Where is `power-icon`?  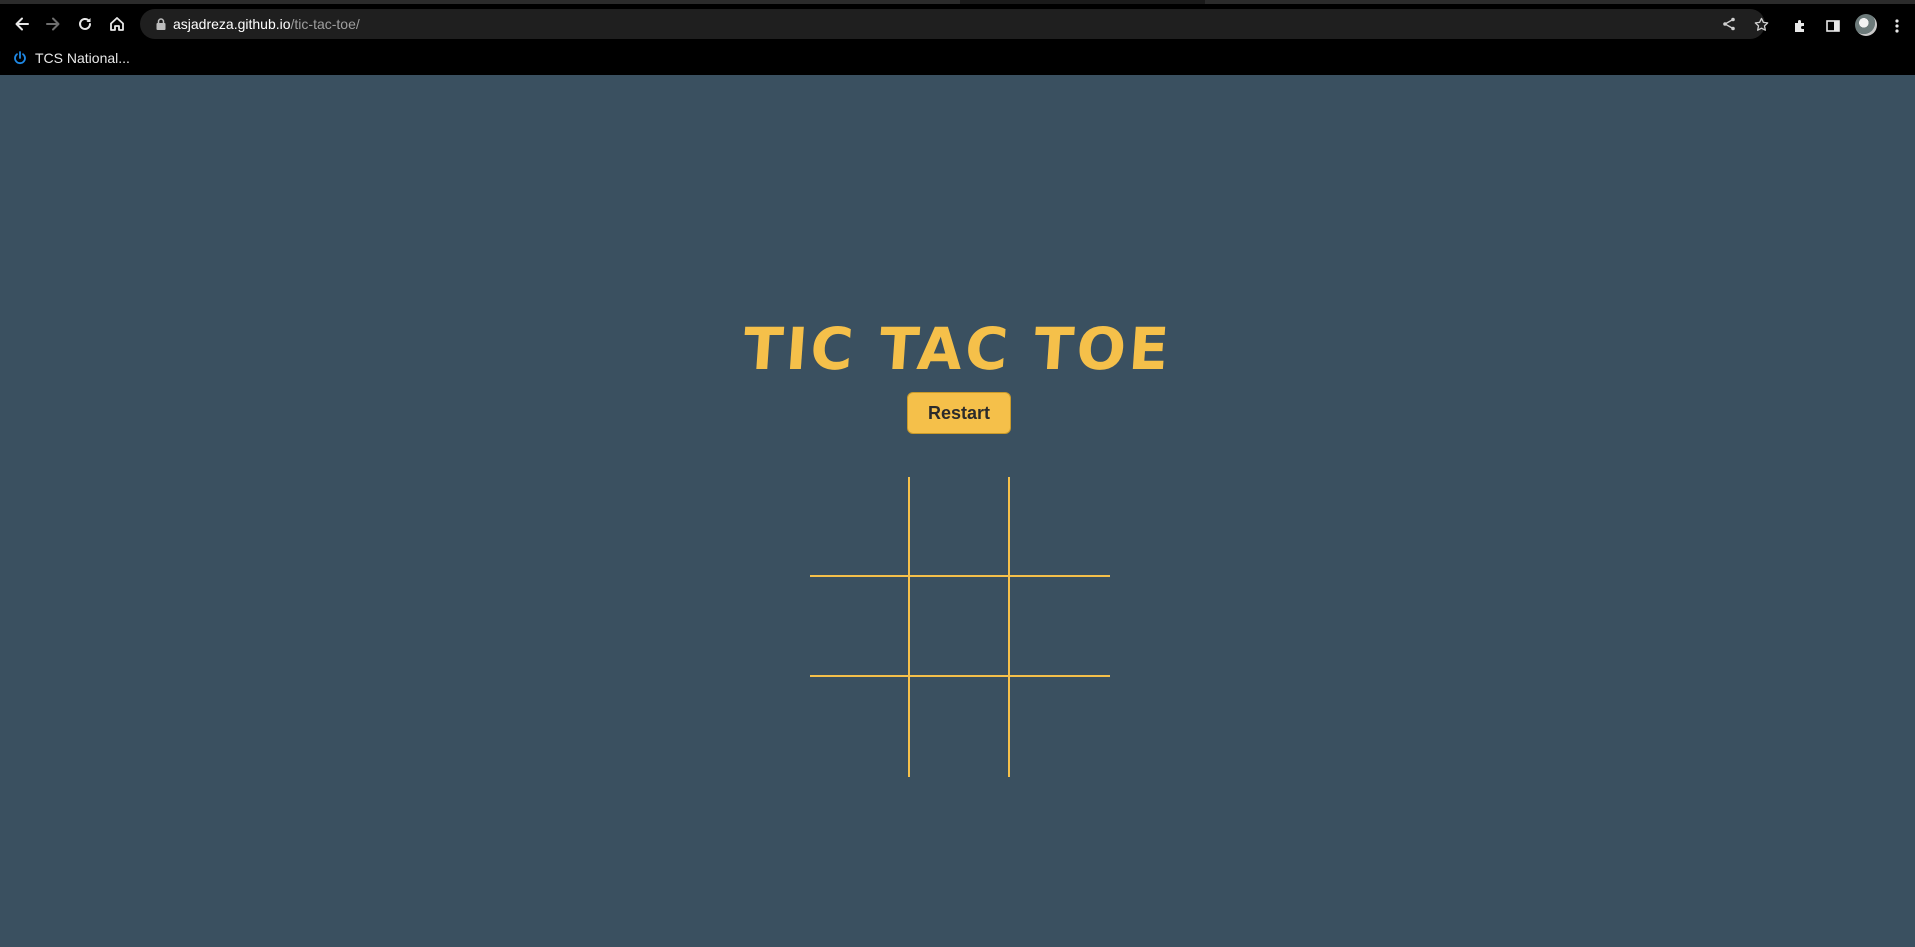
power-icon is located at coordinates (20, 58).